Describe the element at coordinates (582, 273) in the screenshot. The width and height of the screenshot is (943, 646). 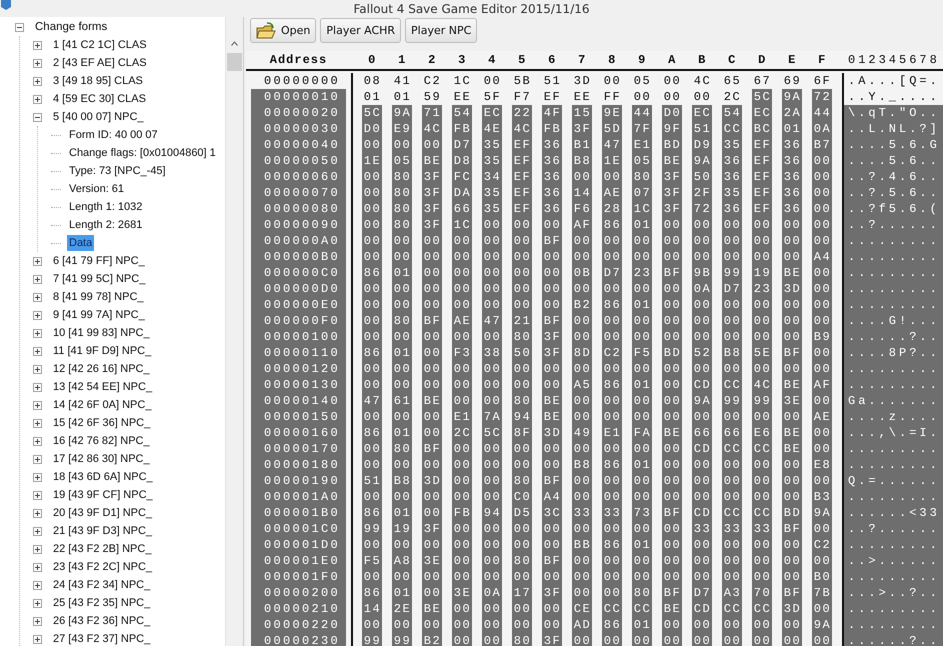
I see `hex-byte: 0B` at that location.